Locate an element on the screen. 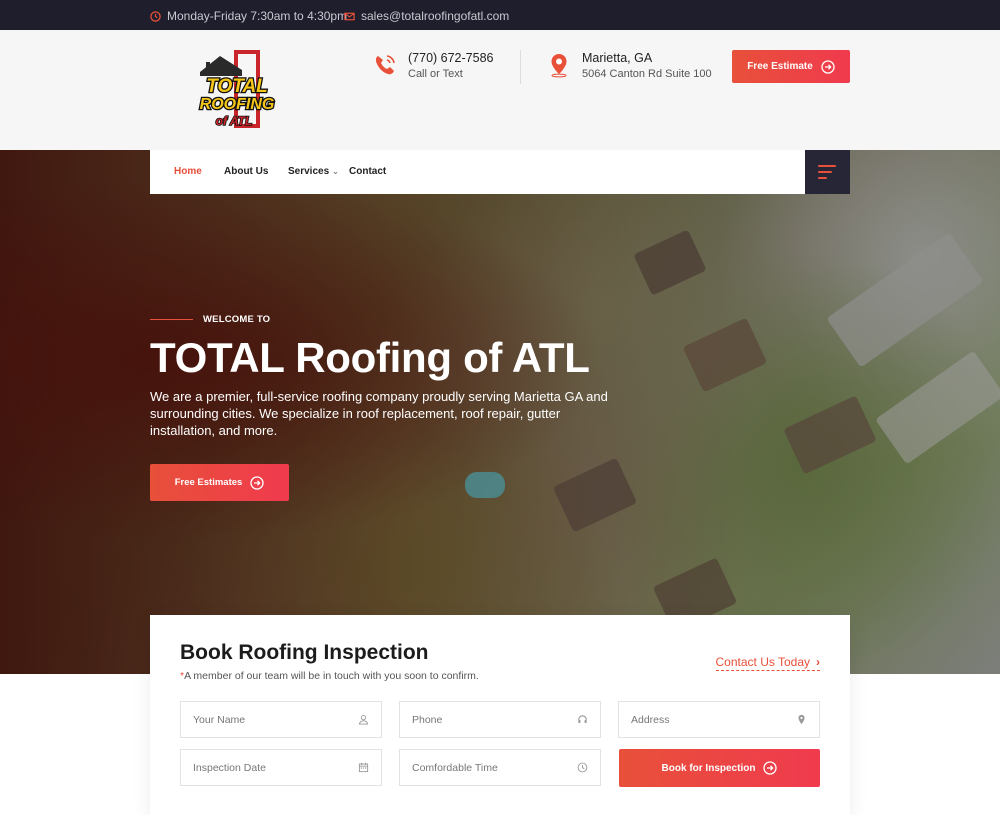 The height and width of the screenshot is (815, 1000). hero-bg-pool is located at coordinates (485, 485).